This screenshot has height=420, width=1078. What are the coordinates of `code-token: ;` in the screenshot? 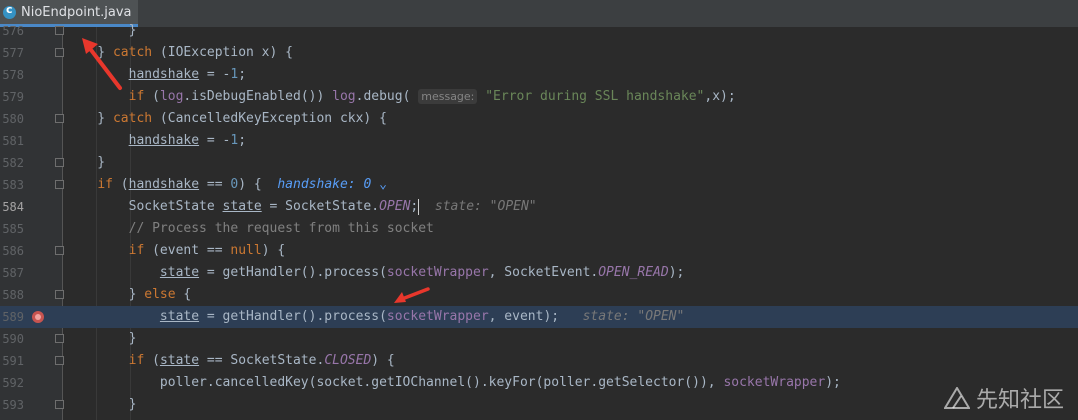 It's located at (414, 206).